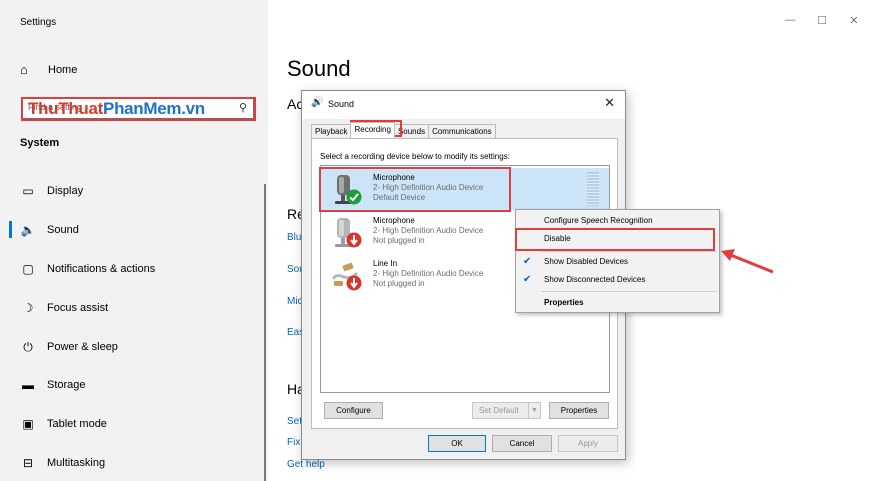 Image resolution: width=870 pixels, height=481 pixels. I want to click on ok-button: OK, so click(457, 443).